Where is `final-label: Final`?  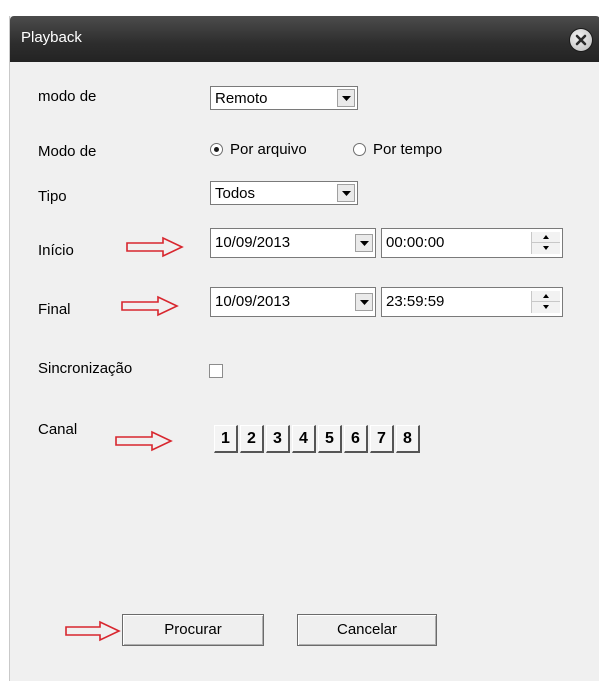 final-label: Final is located at coordinates (54, 309).